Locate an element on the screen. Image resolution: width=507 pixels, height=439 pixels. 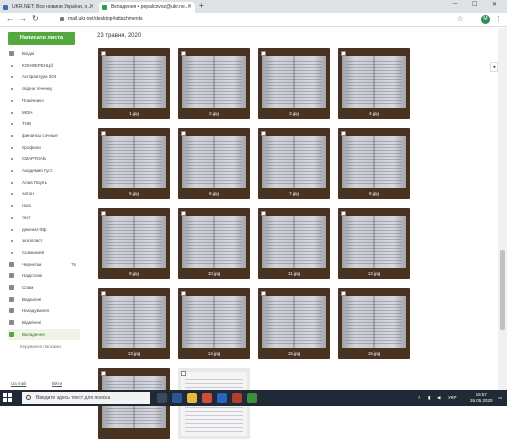
attachment-thumbnail: 3.jpg is located at coordinates (294, 83).